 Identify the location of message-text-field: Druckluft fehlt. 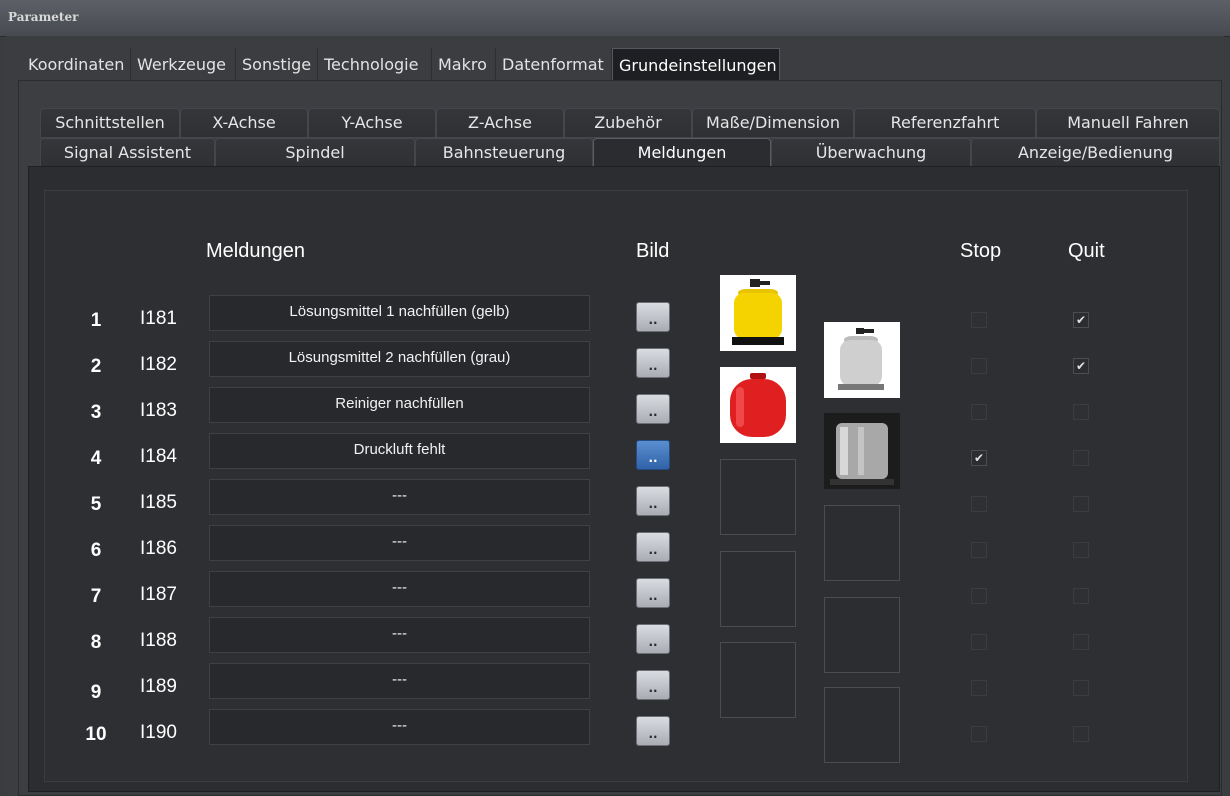
(399, 451).